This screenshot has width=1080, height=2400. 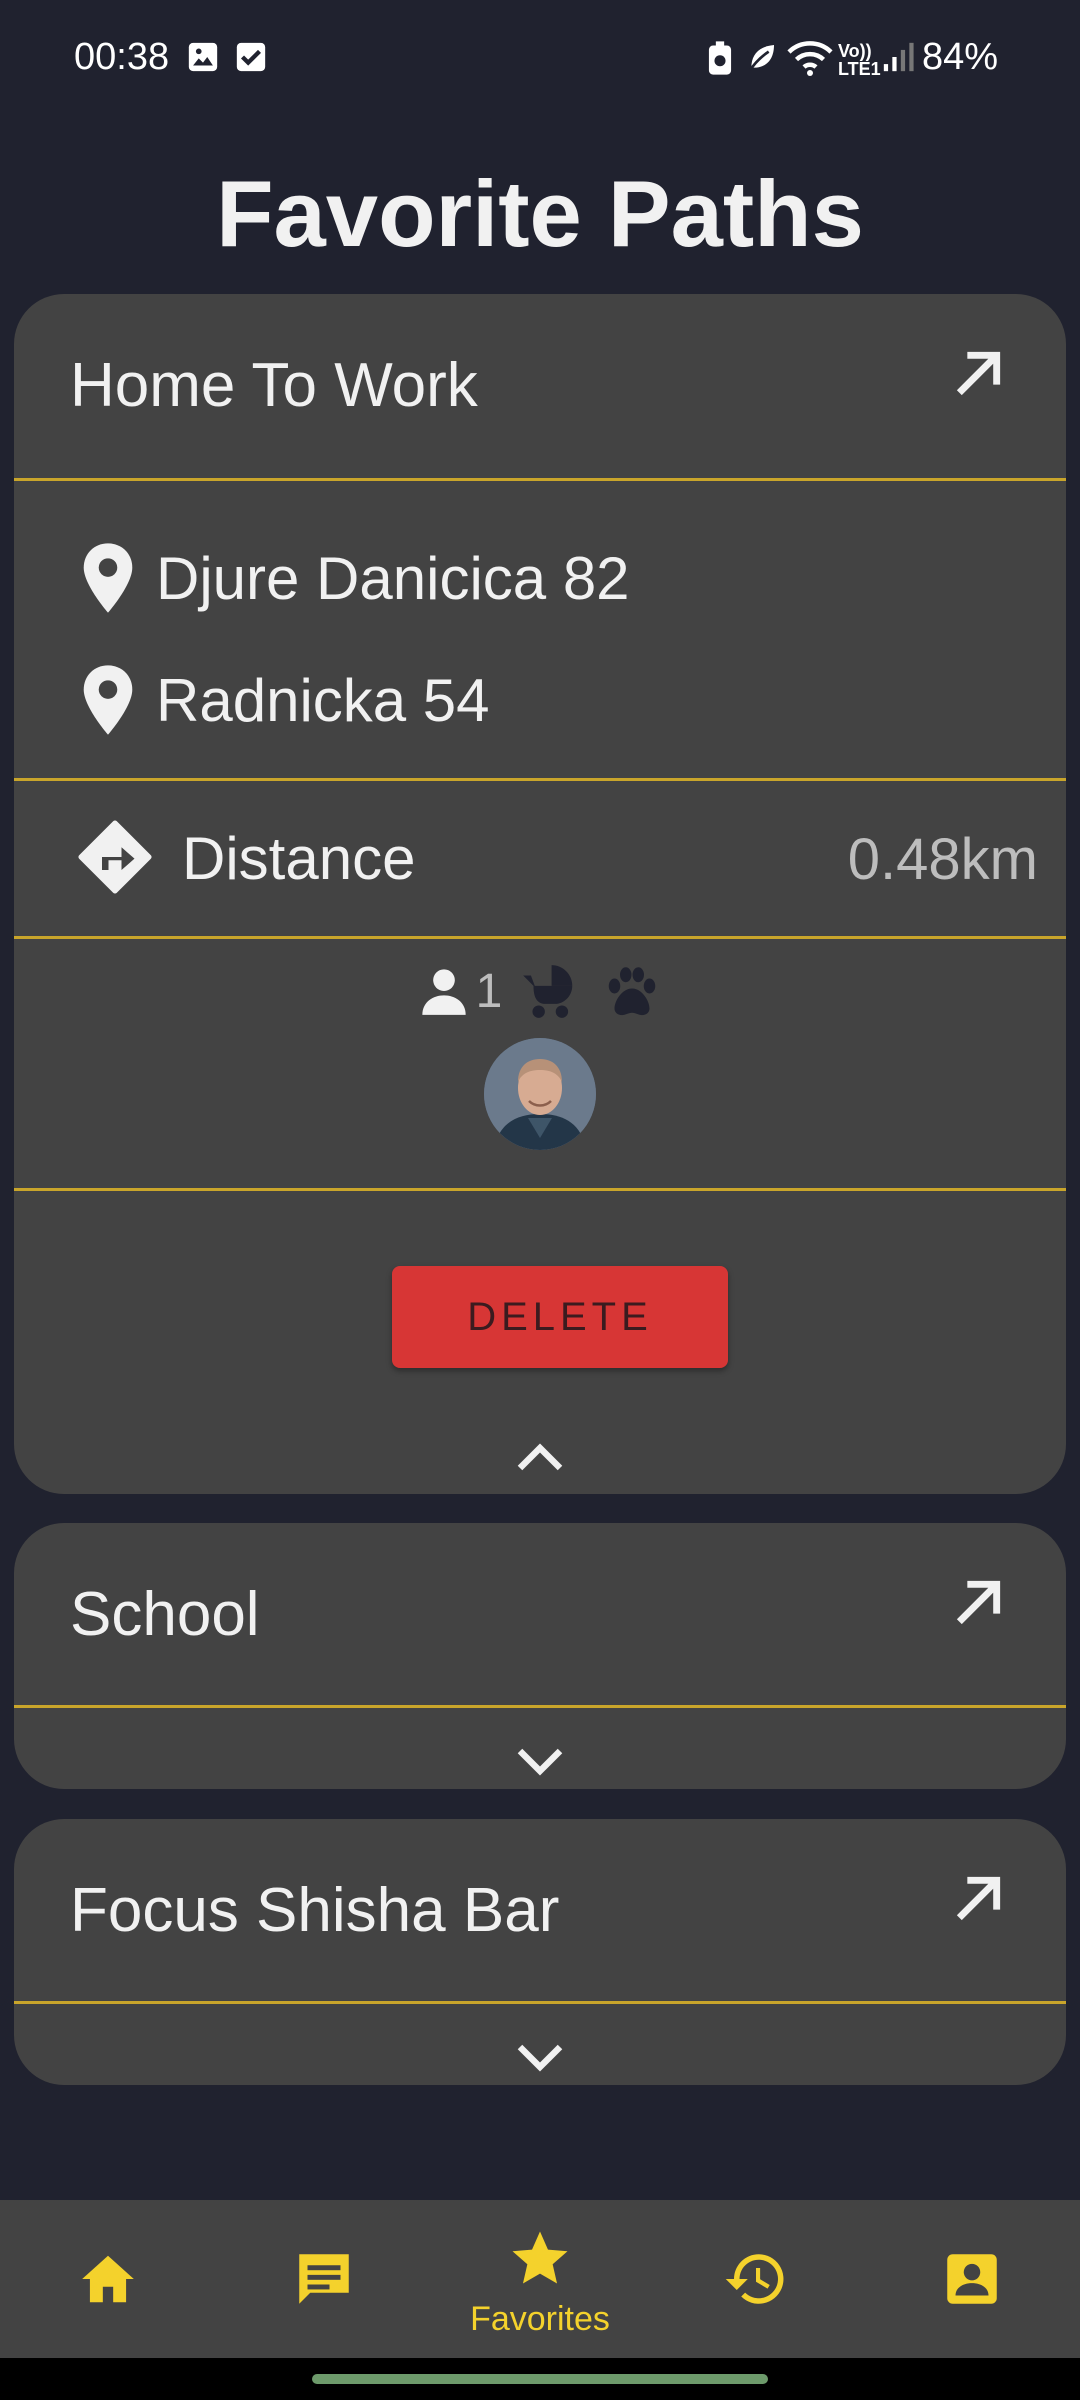 I want to click on path-card-focus-shisha-bar: Focus Shisha Bar, so click(x=540, y=1952).